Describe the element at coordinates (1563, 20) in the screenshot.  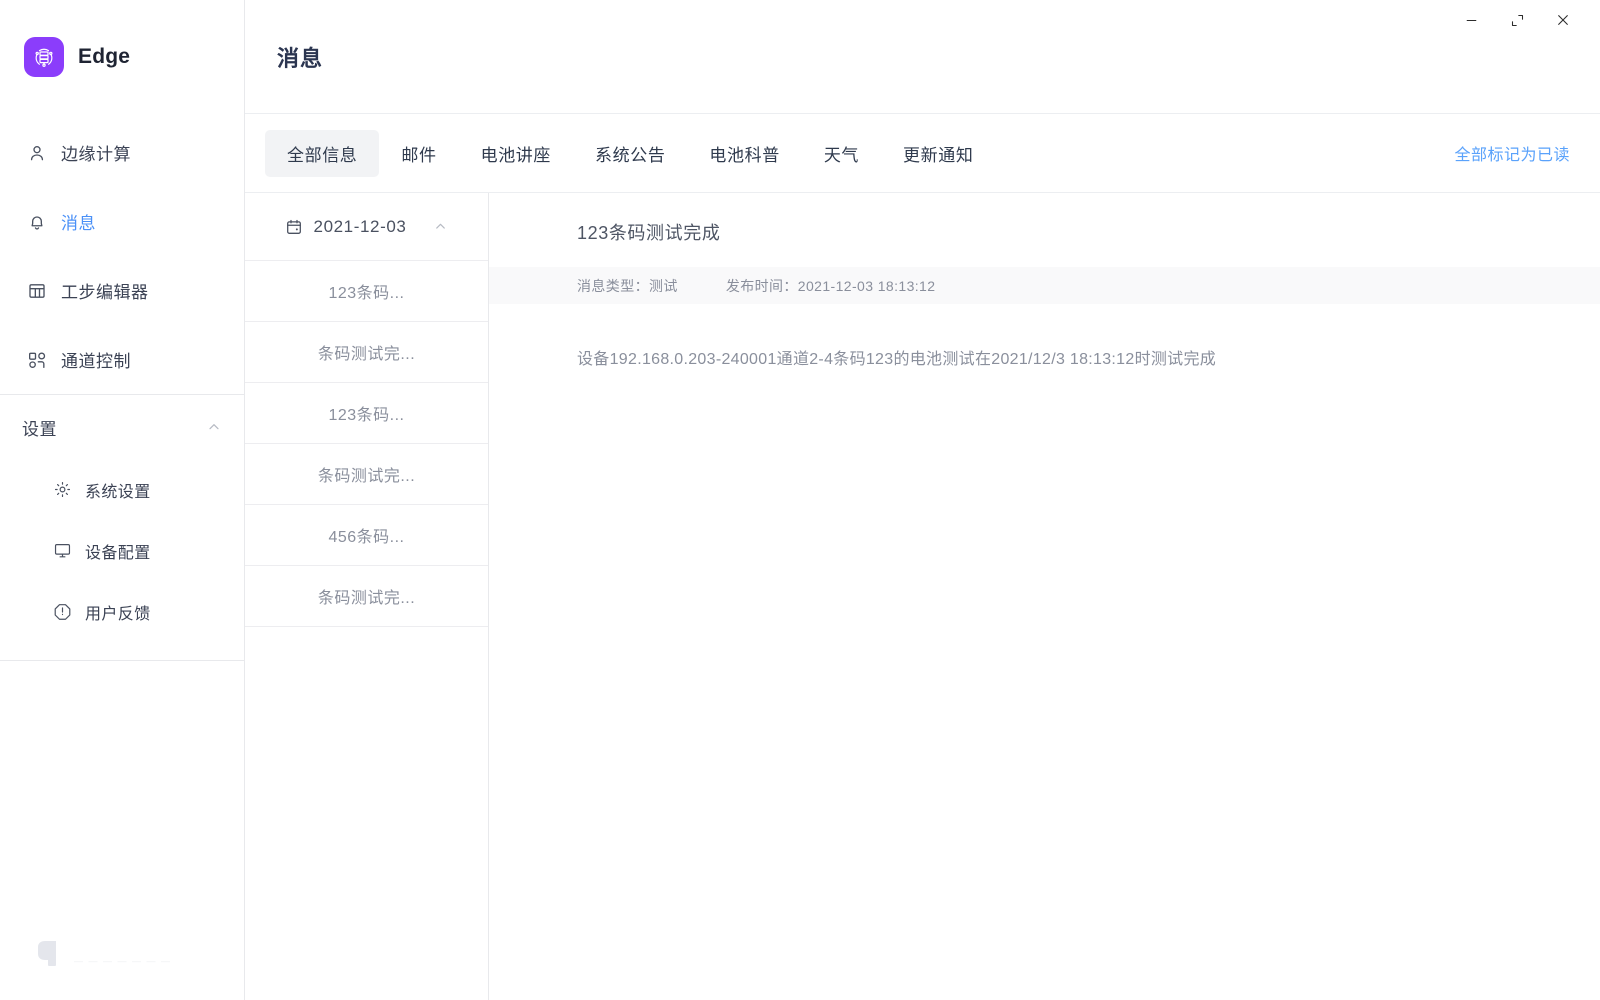
I see `close-icon` at that location.